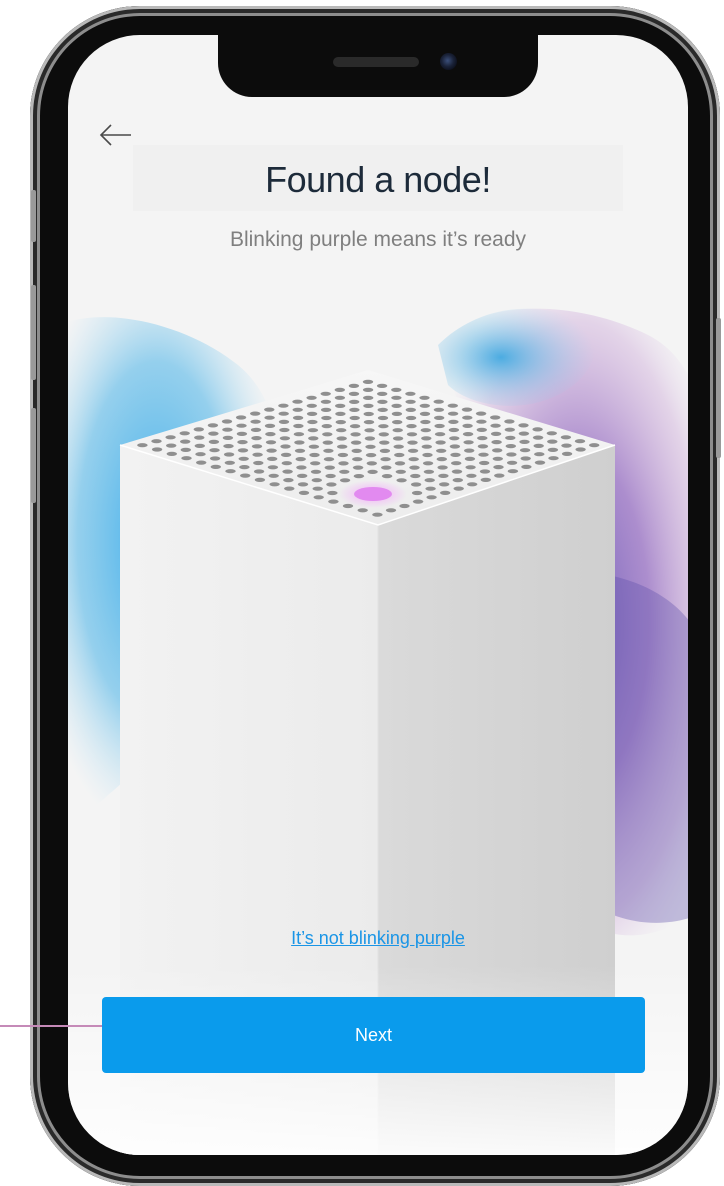  What do you see at coordinates (116, 135) in the screenshot?
I see `back-arrow-icon` at bounding box center [116, 135].